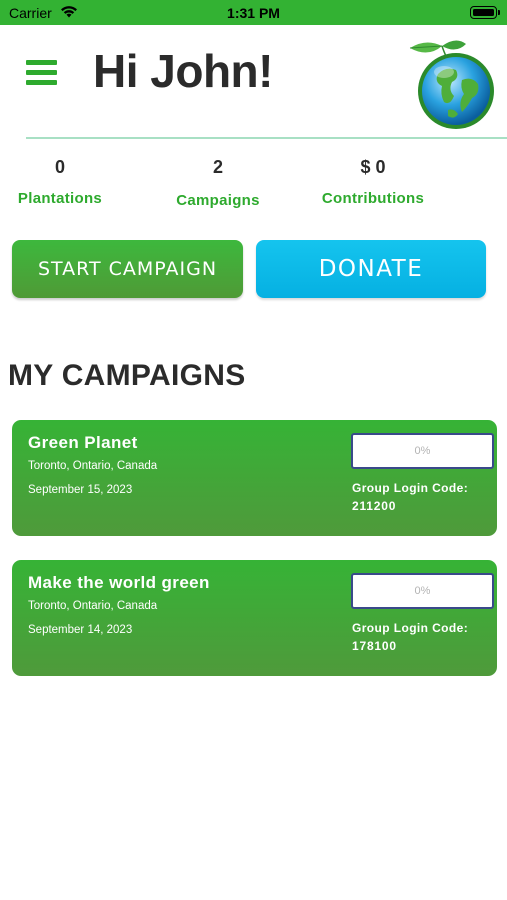  I want to click on greeting-title: Hi John!, so click(183, 71).